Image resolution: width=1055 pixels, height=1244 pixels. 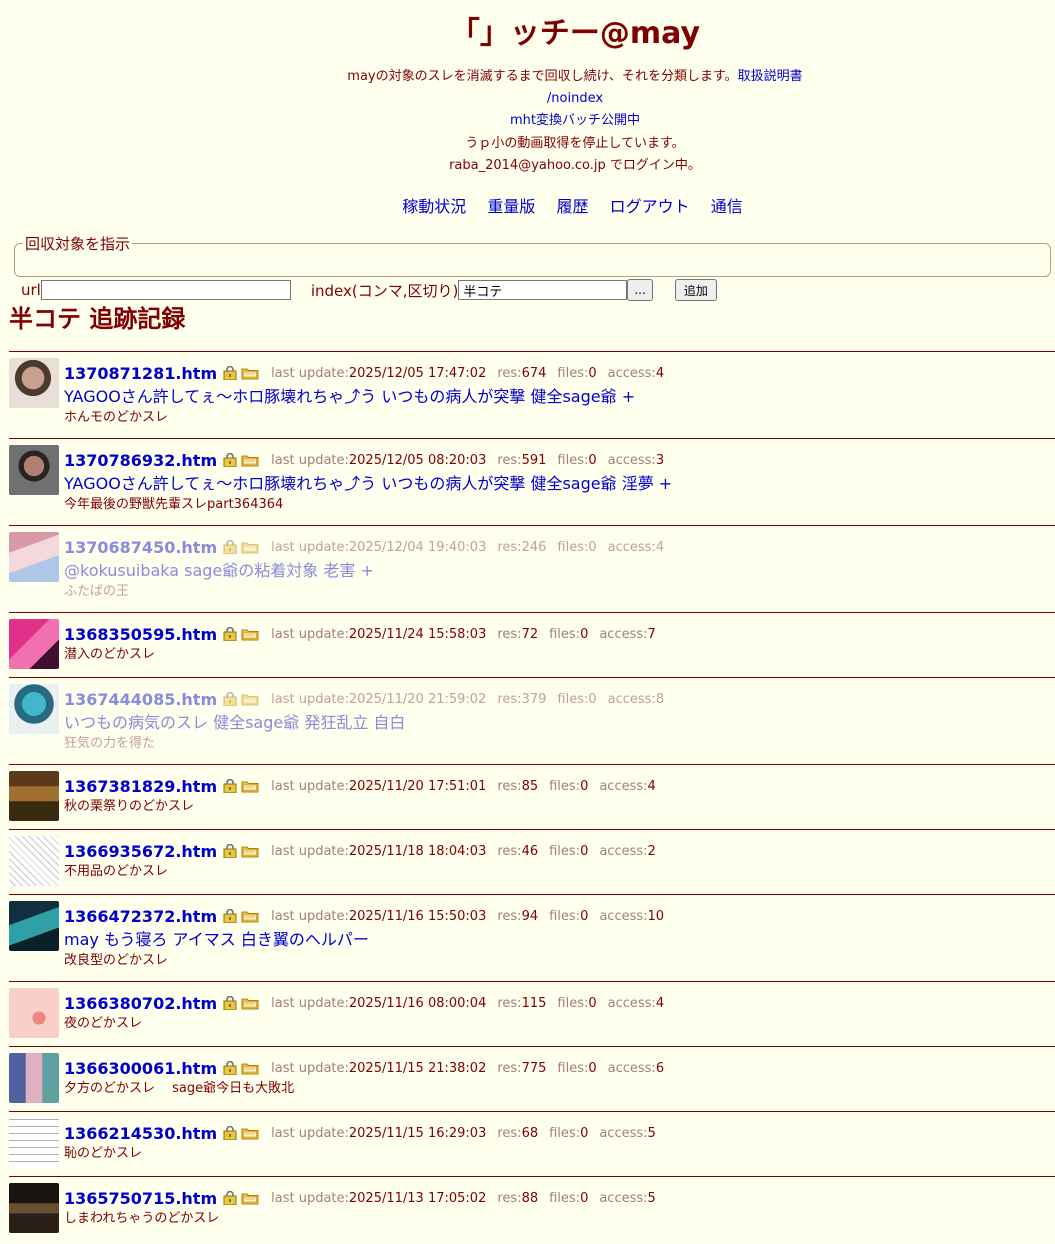 What do you see at coordinates (572, 206) in the screenshot?
I see `nav-history: 履歴` at bounding box center [572, 206].